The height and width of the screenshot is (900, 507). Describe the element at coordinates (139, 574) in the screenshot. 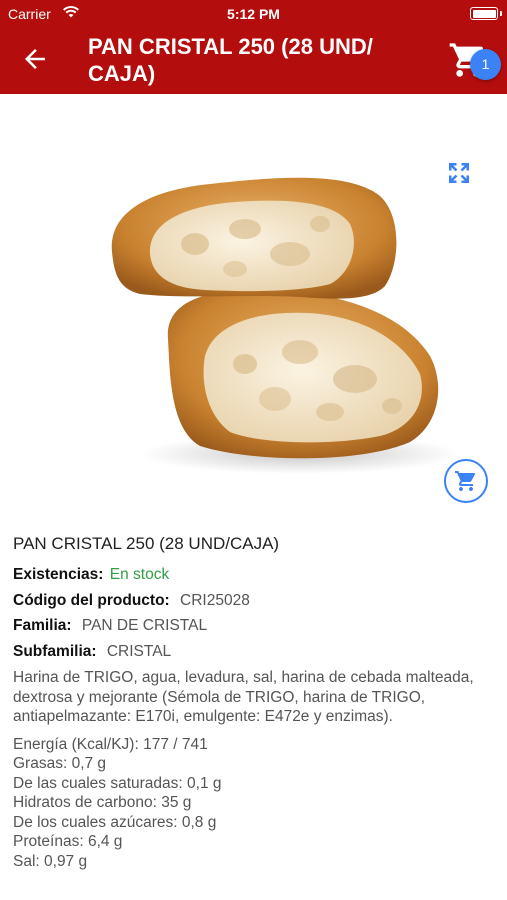

I see `stock-value: En stock` at that location.